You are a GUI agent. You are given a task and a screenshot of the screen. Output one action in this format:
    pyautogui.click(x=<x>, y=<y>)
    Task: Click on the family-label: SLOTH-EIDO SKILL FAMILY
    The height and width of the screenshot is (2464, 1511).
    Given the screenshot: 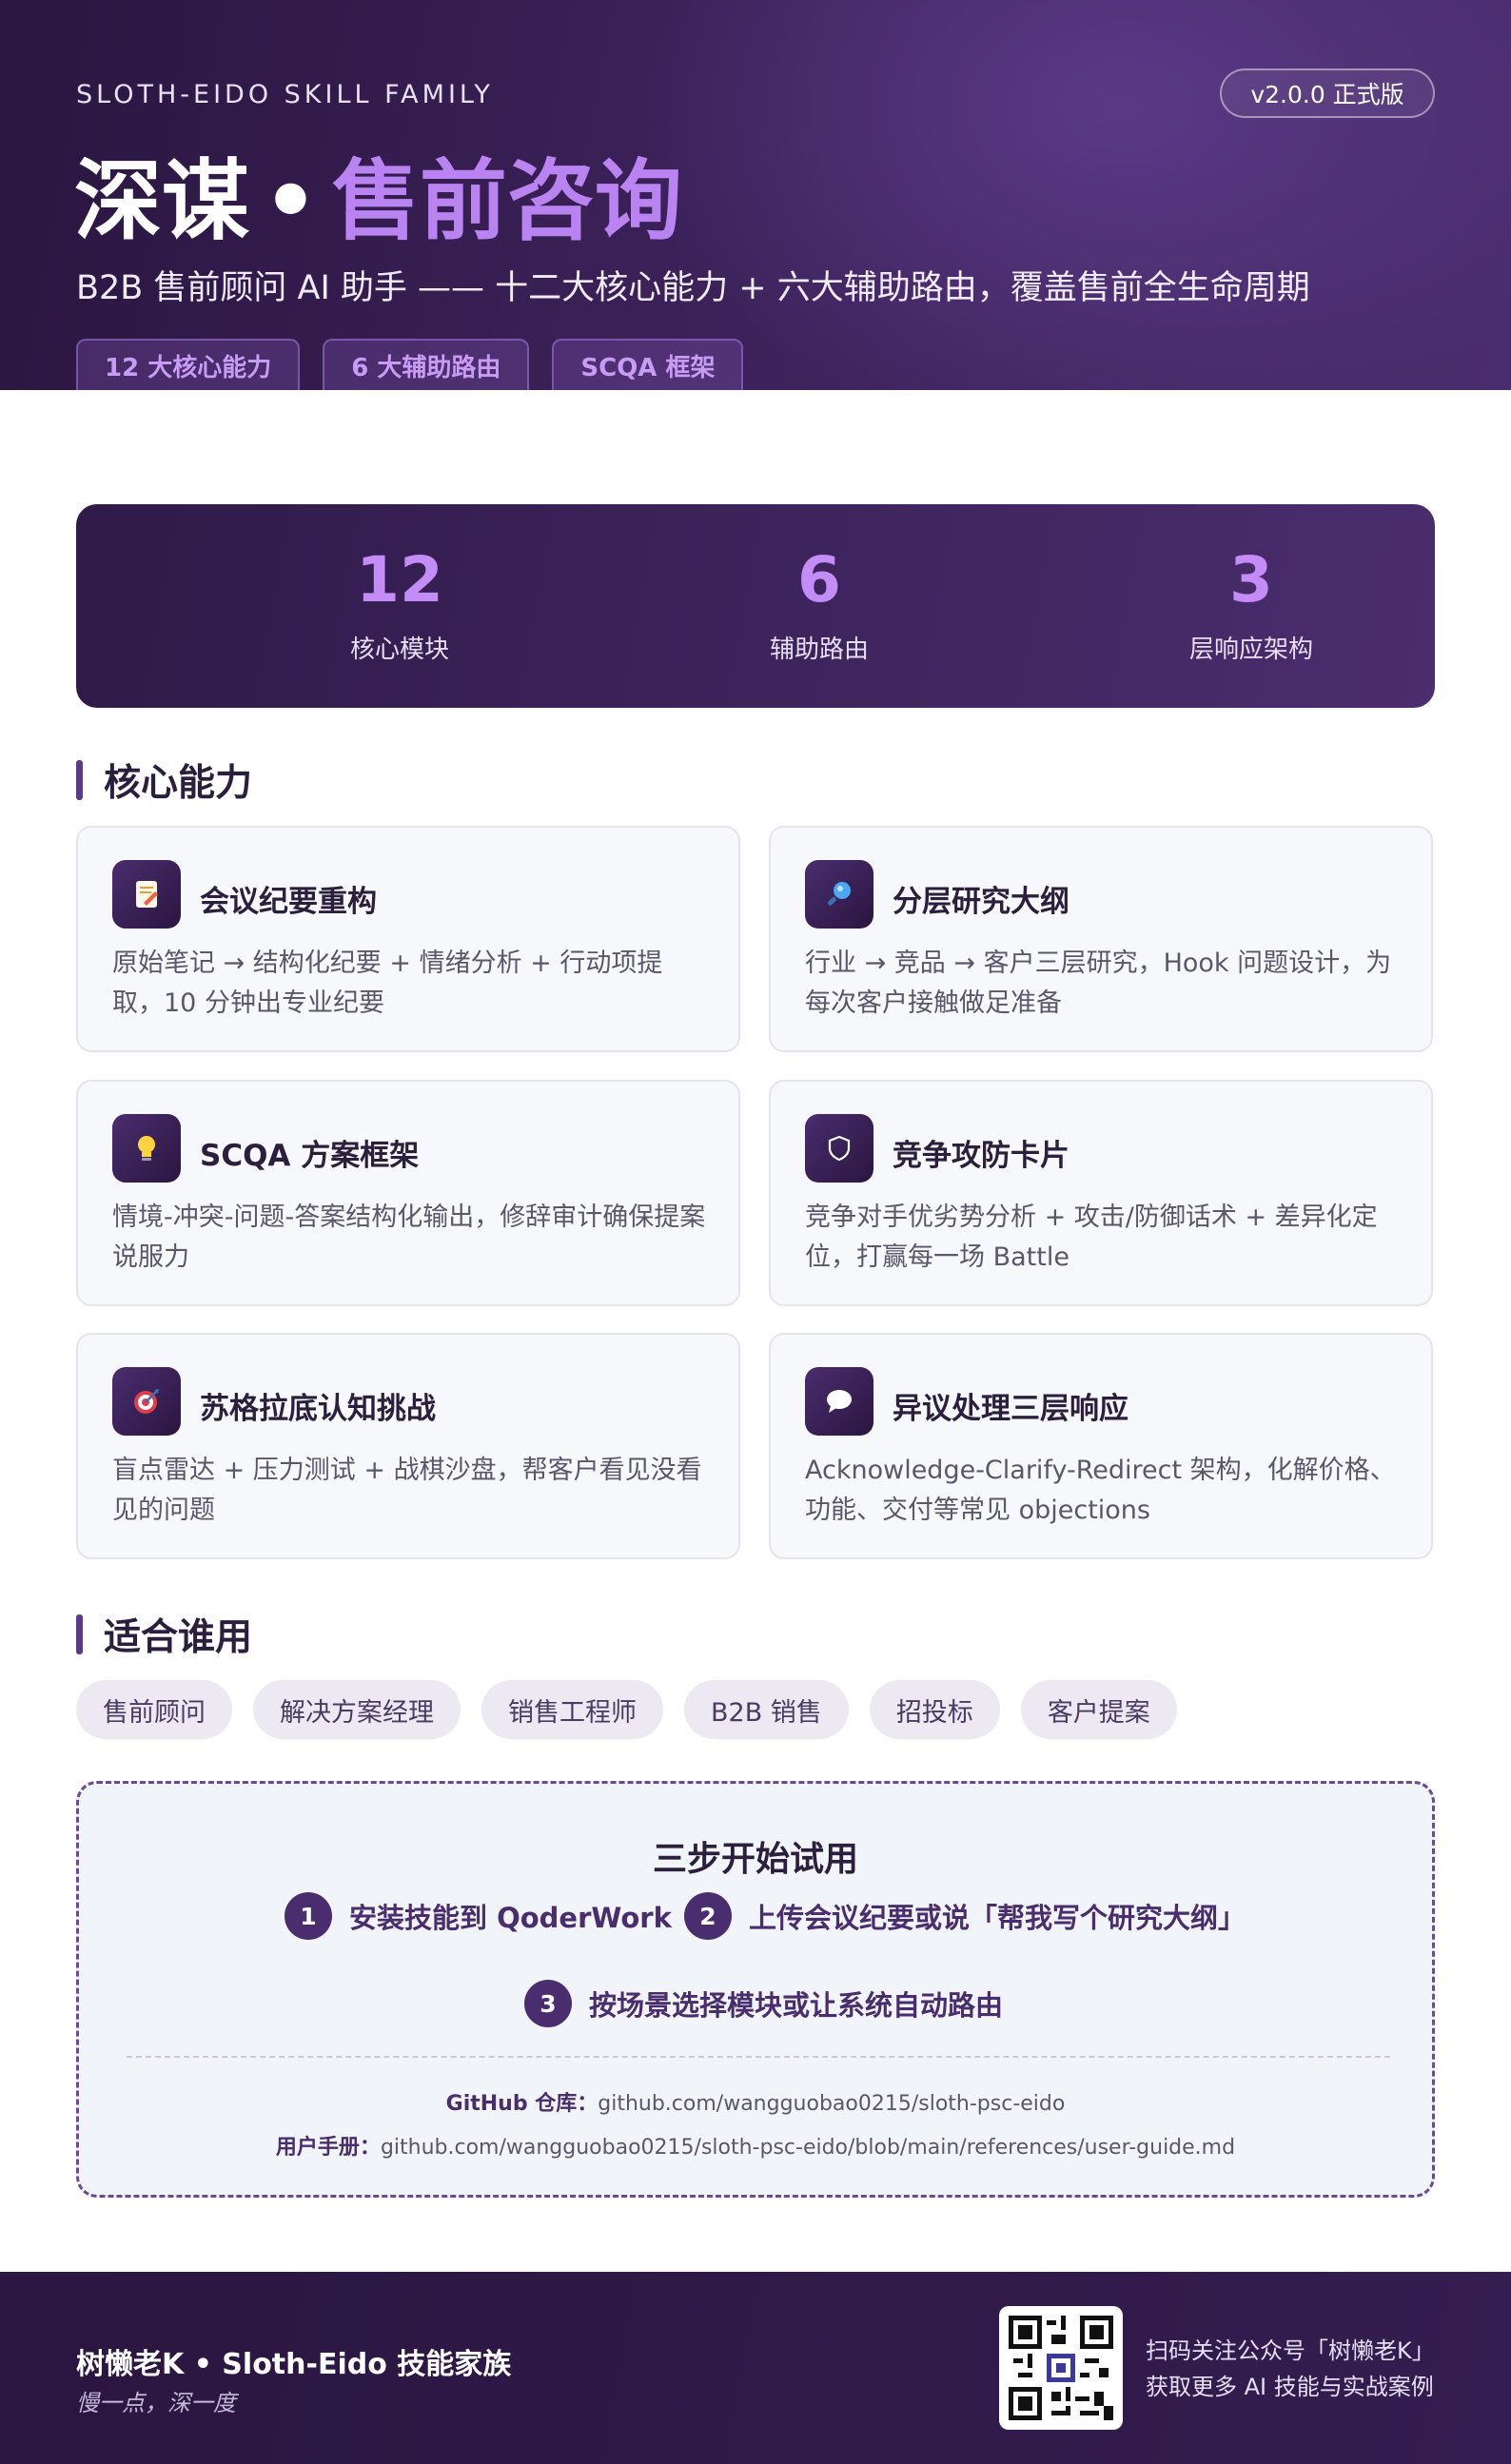 What is the action you would take?
    pyautogui.click(x=285, y=94)
    